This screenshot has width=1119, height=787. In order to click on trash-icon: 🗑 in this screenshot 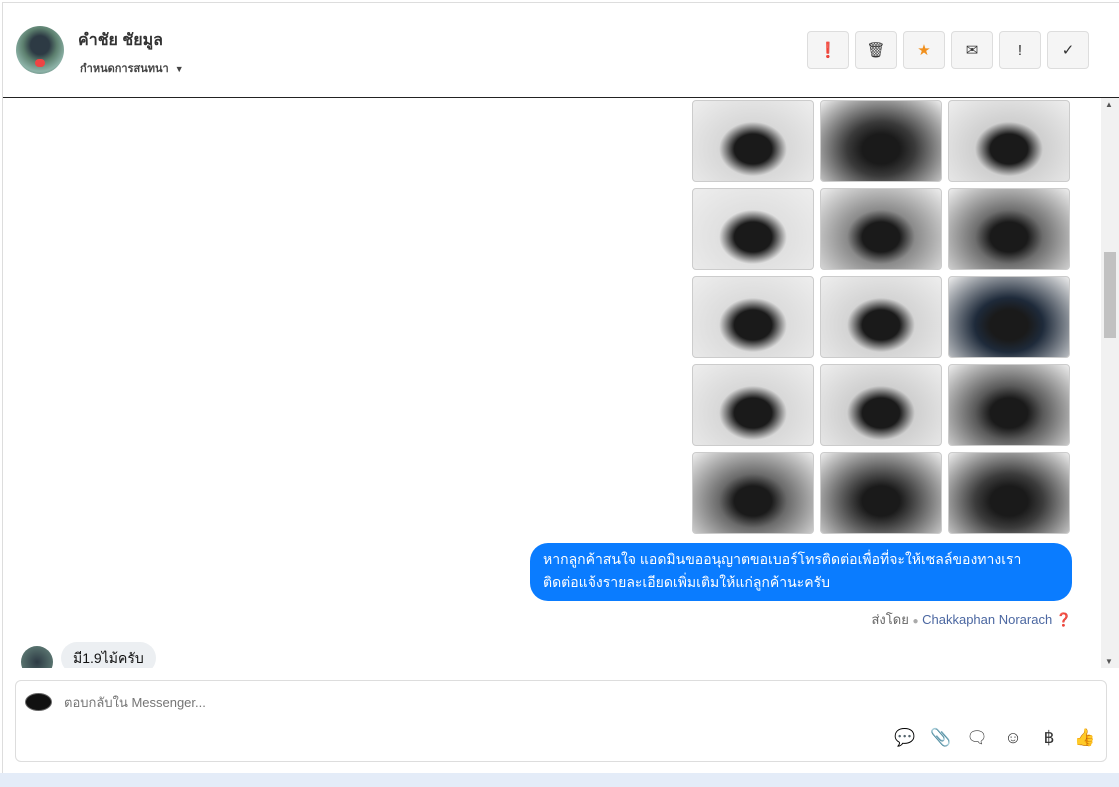, I will do `click(876, 50)`.